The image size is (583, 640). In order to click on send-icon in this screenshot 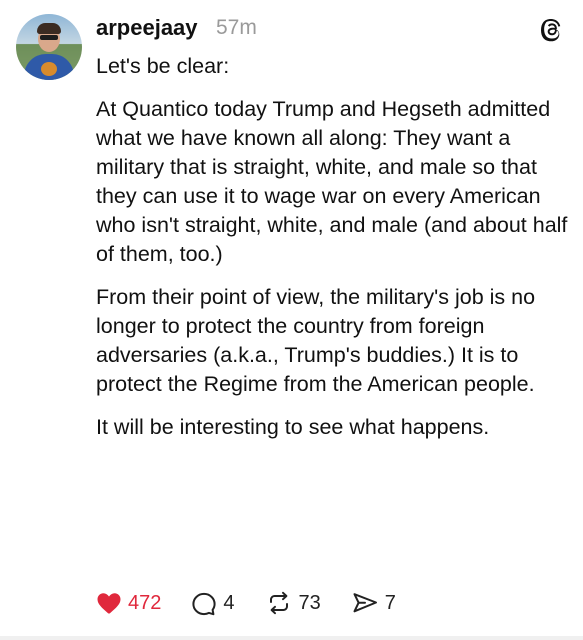, I will do `click(365, 603)`.